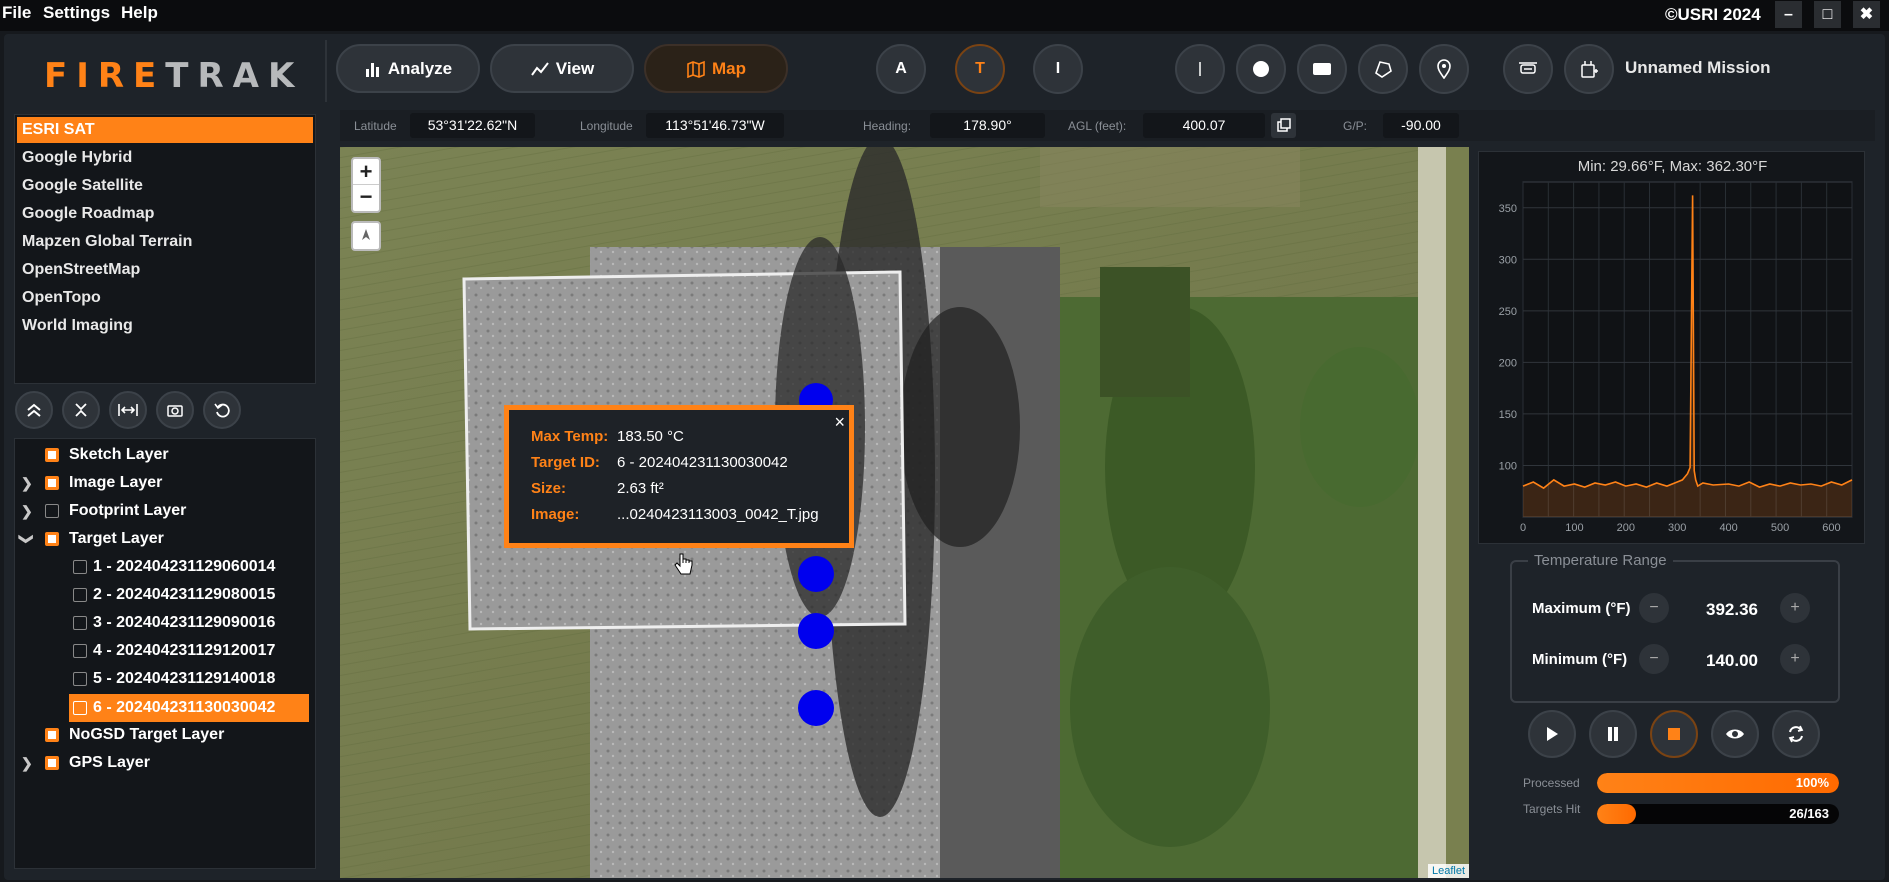  I want to click on basemap-openstreetmap: OpenStreetMap, so click(165, 270).